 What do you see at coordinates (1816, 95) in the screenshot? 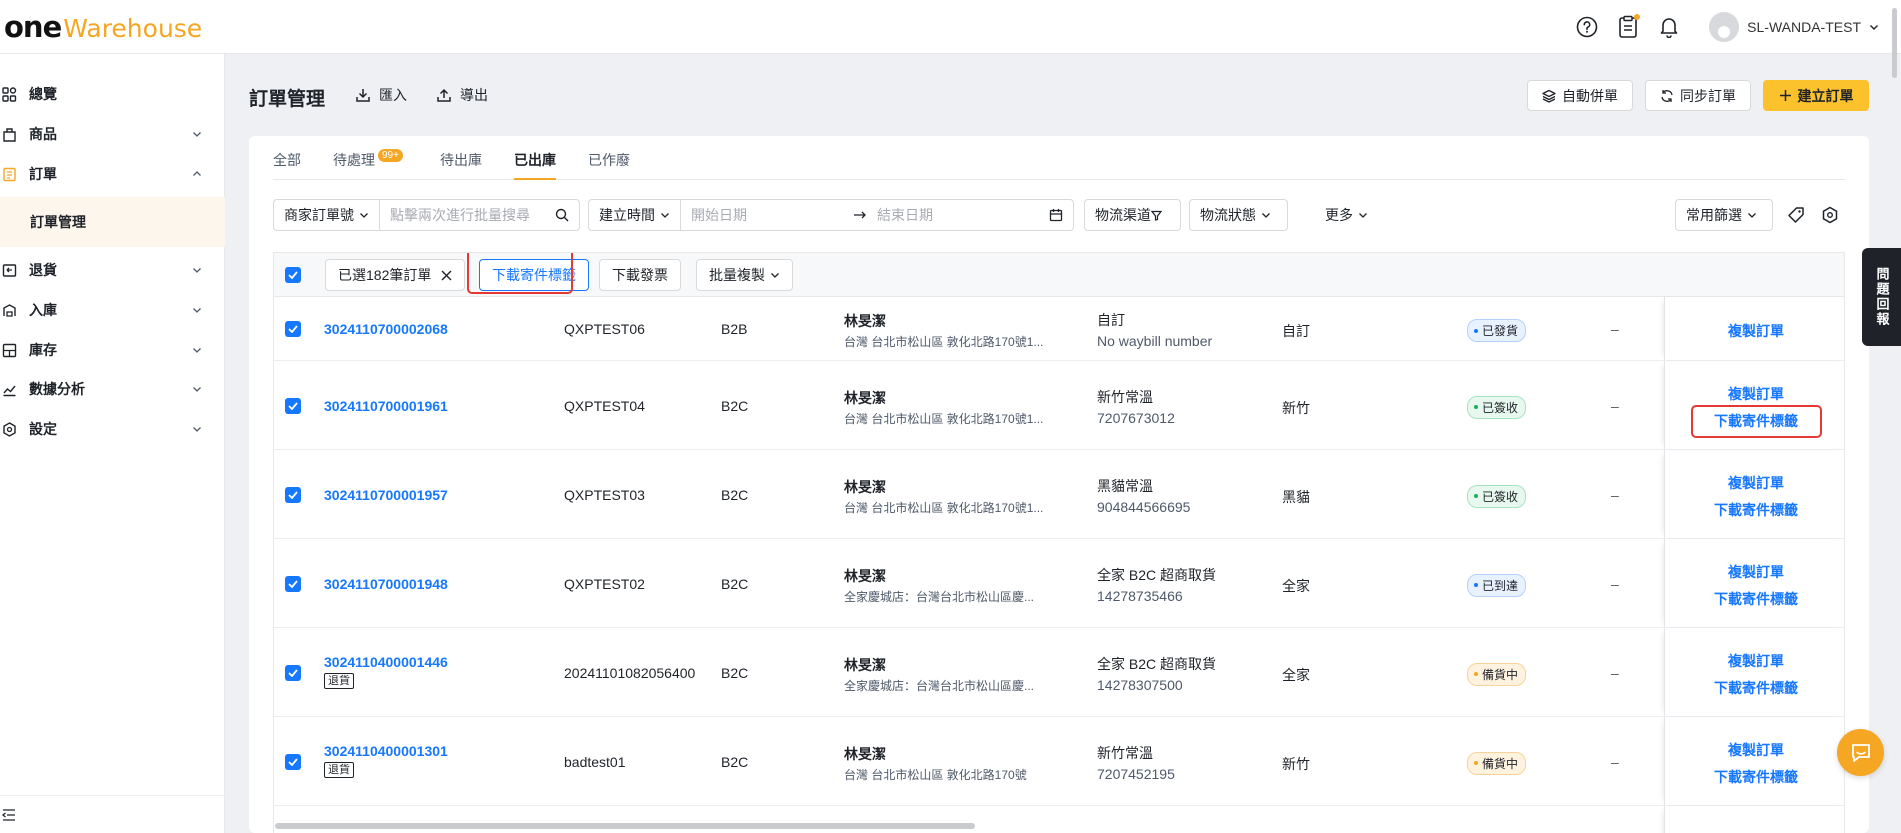
I see `create-order-button: 建立訂單` at bounding box center [1816, 95].